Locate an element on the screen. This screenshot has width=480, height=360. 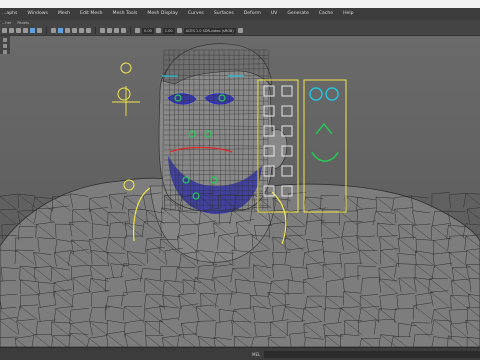
menu-cache: Cache is located at coordinates (326, 14).